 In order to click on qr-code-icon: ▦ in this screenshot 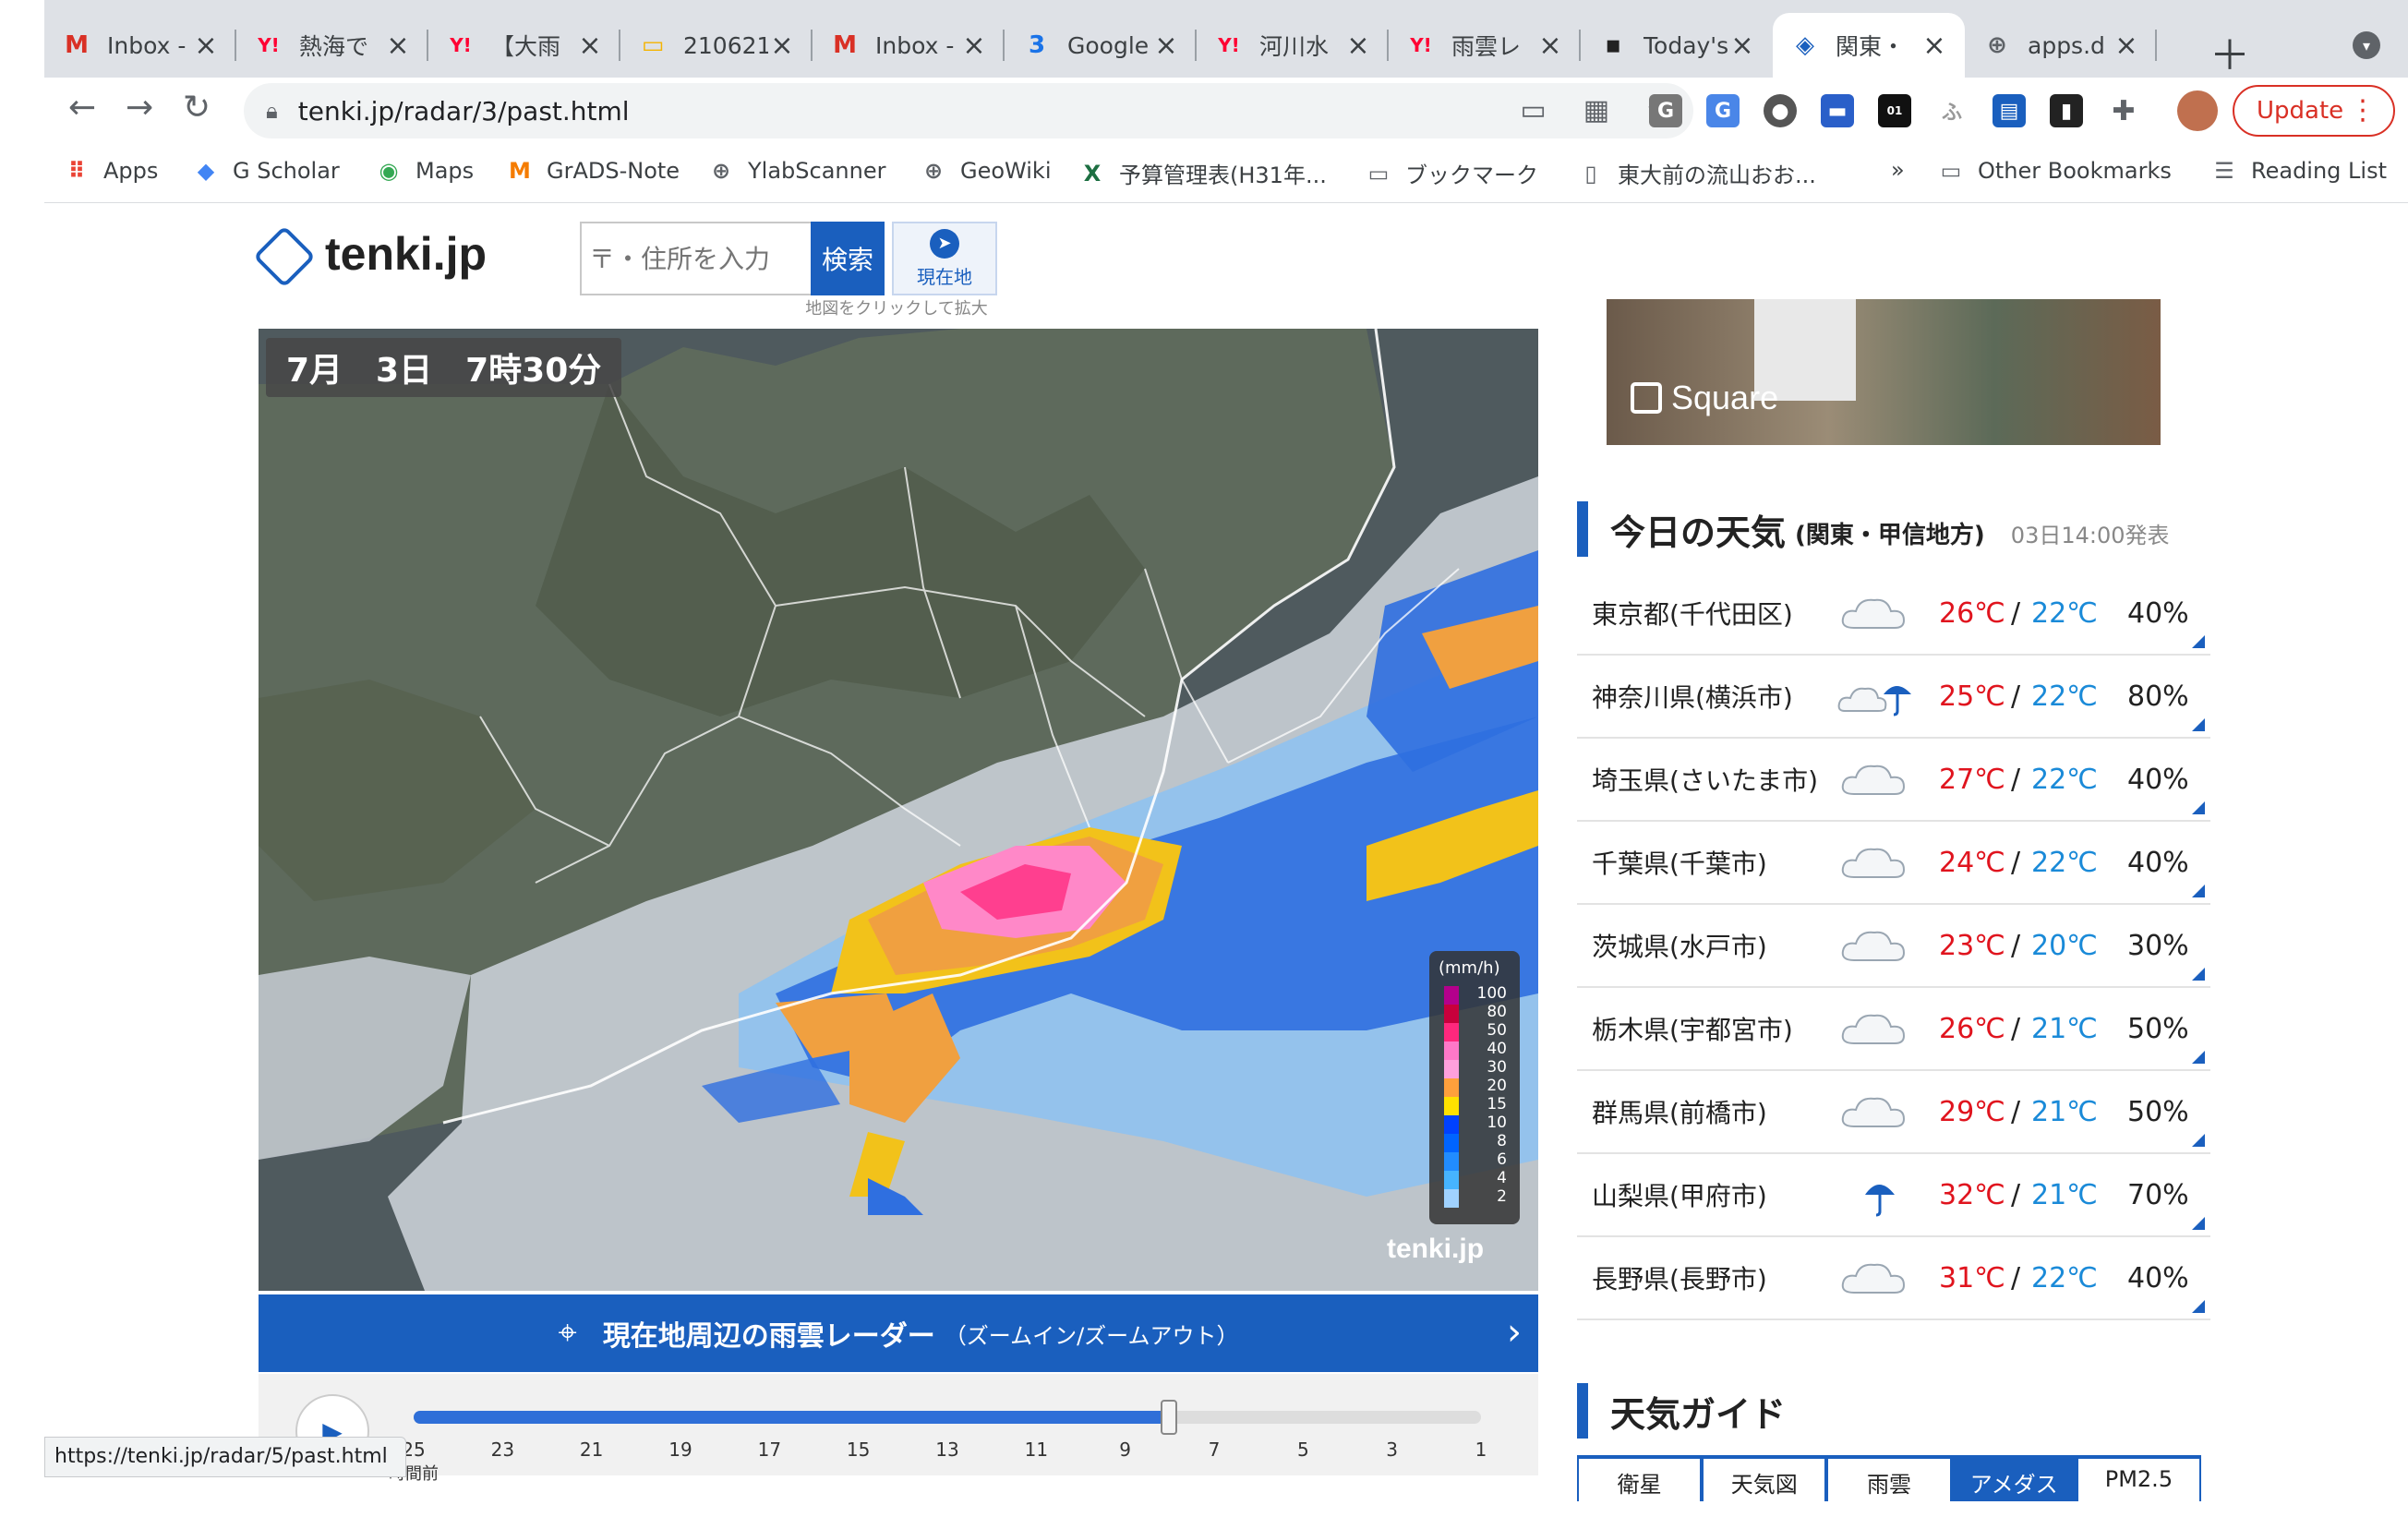, I will do `click(1596, 110)`.